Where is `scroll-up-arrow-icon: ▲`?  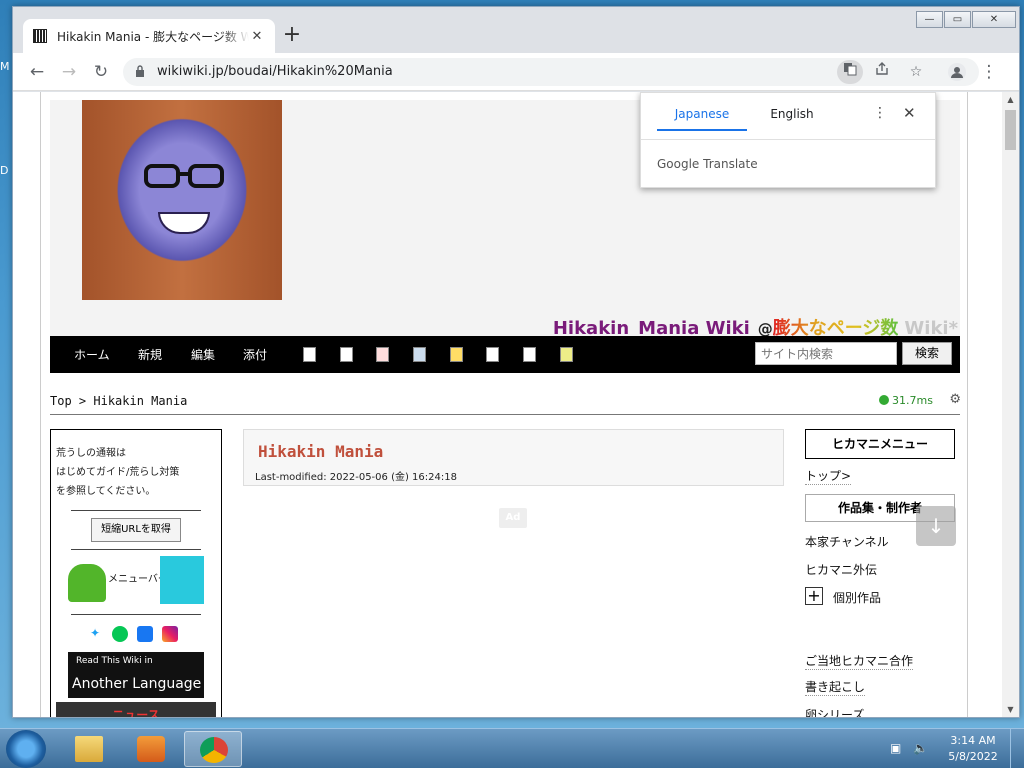
scroll-up-arrow-icon: ▲ is located at coordinates (1010, 99).